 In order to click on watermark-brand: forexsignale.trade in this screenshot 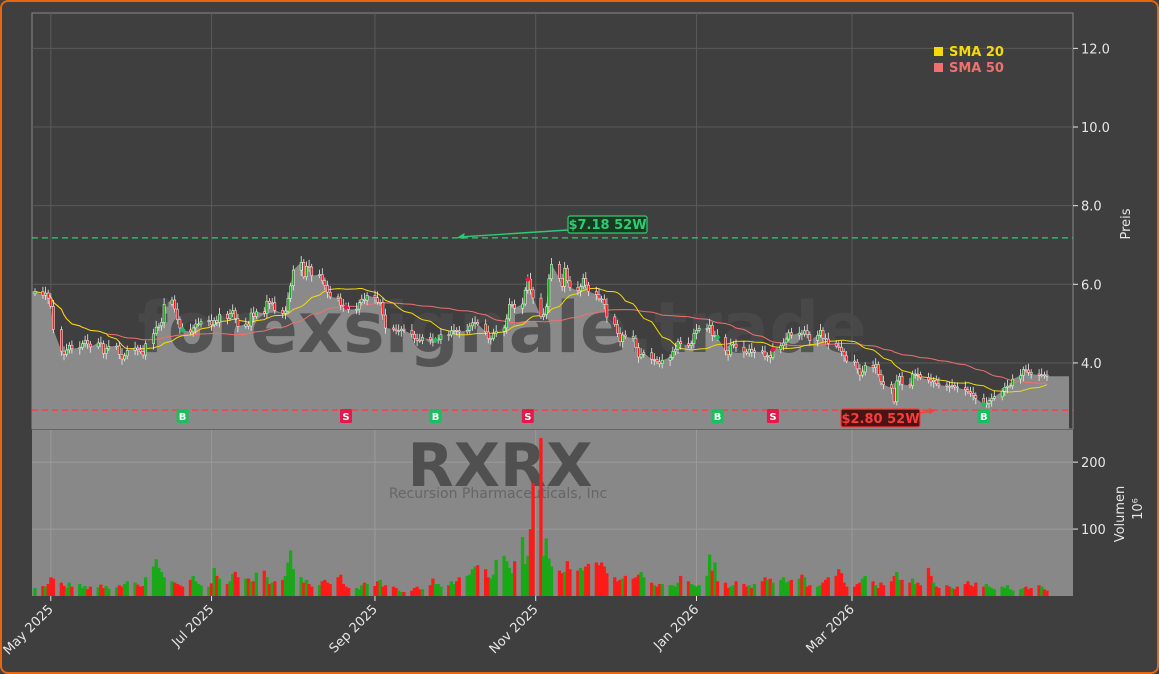, I will do `click(501, 328)`.